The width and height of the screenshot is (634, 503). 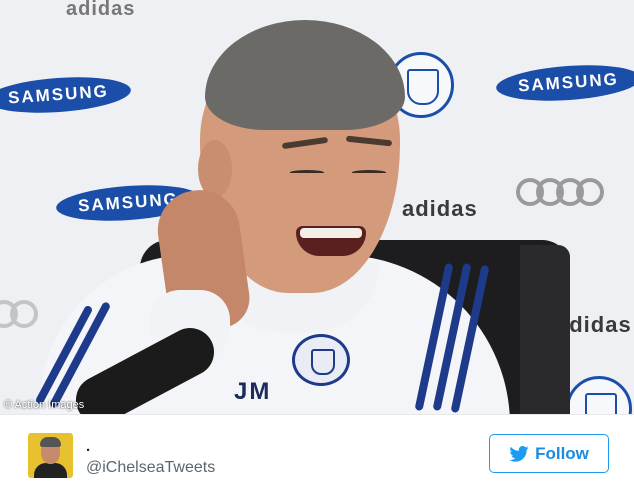 I want to click on adidas-logo-top: adidas, so click(x=101, y=10).